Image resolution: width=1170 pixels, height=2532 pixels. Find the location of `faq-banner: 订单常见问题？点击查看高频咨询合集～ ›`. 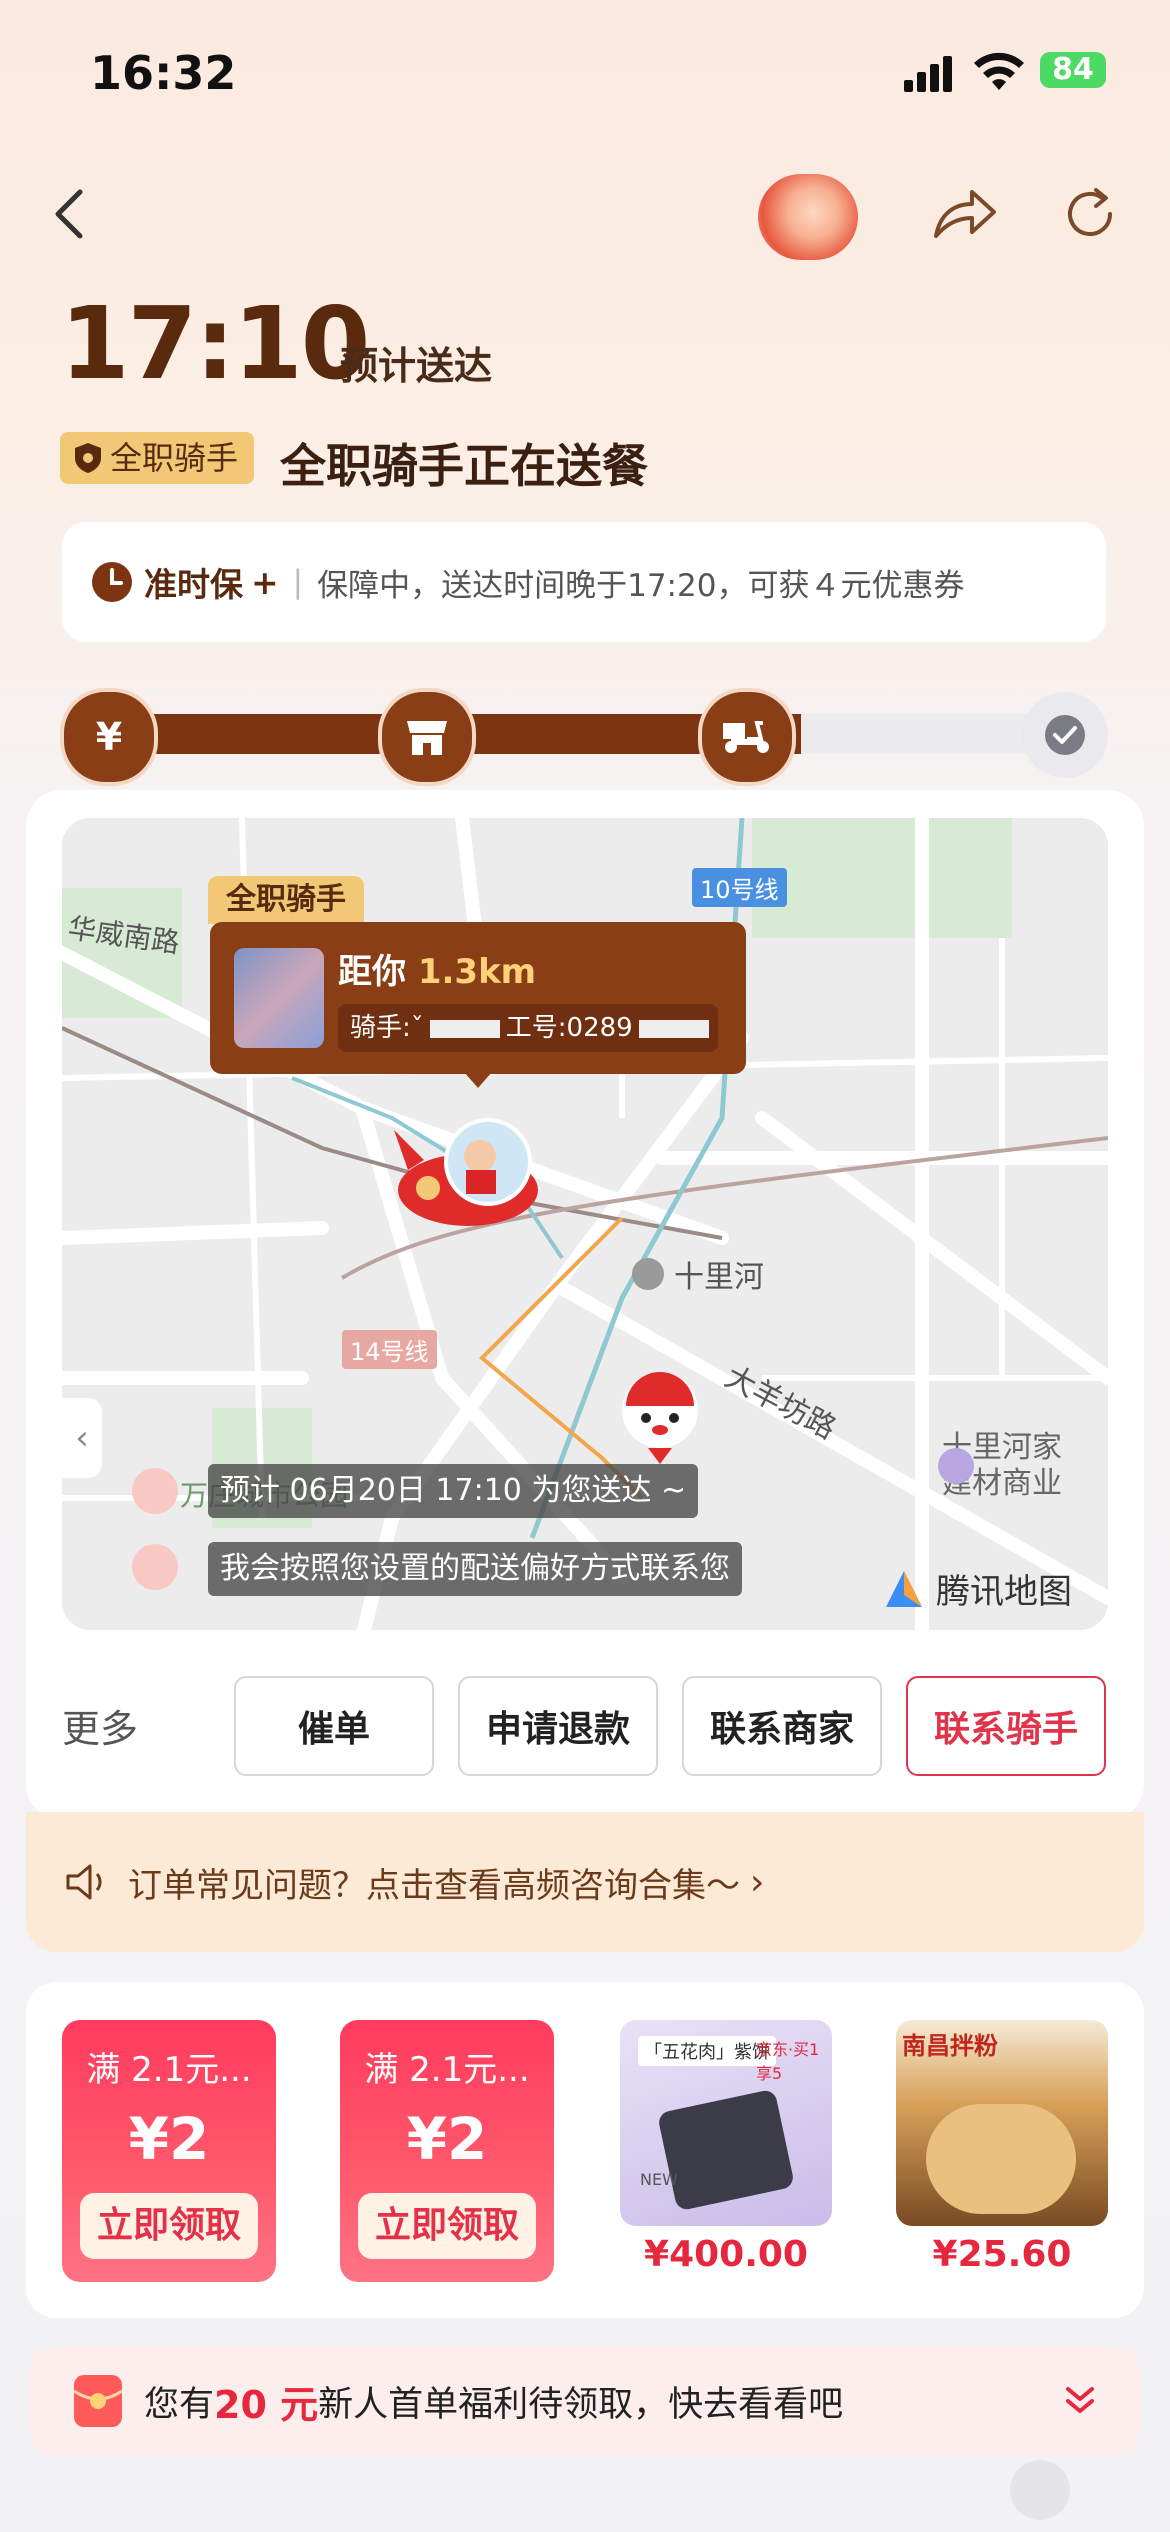

faq-banner: 订单常见问题？点击查看高频咨询合集～ › is located at coordinates (585, 1882).